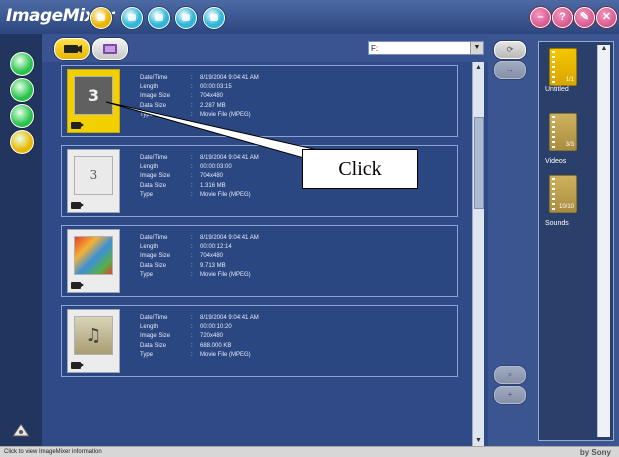  I want to click on album-button, so click(186, 18).